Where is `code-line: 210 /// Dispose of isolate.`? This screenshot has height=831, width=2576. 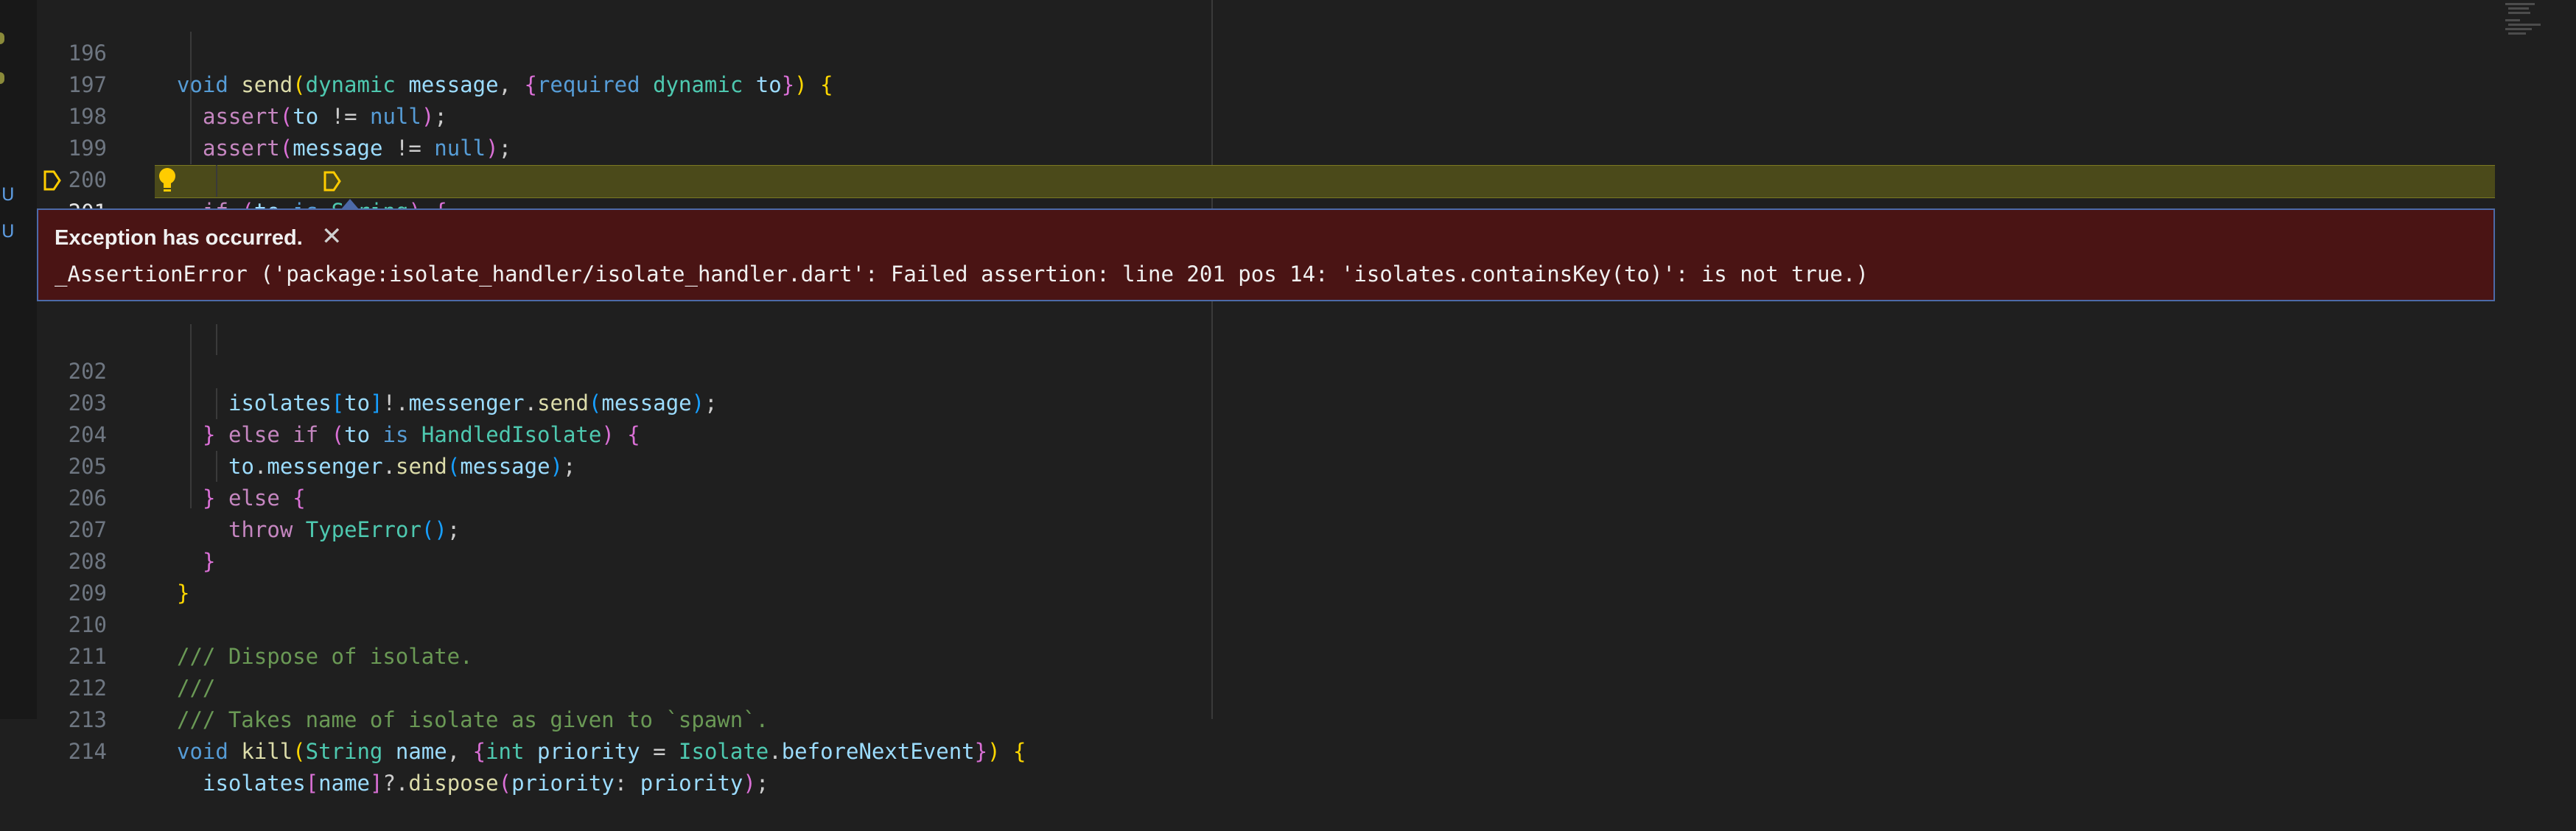
code-line: 210 /// Dispose of isolate. is located at coordinates (1266, 623).